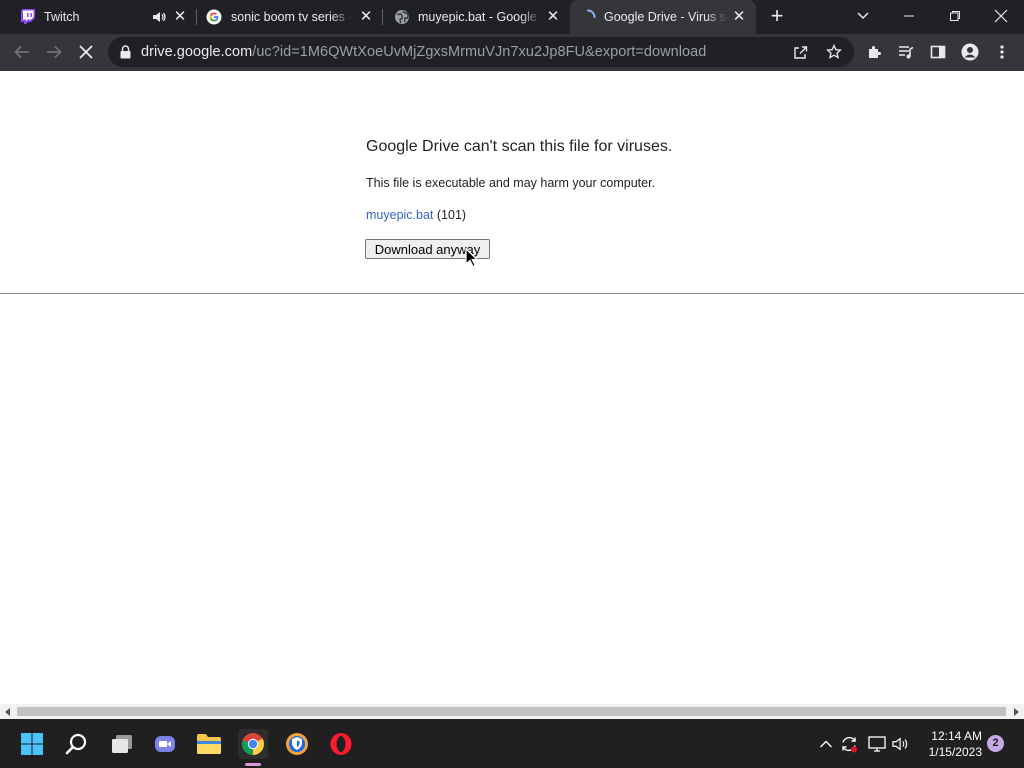 This screenshot has width=1024, height=768. What do you see at coordinates (22, 52) in the screenshot?
I see `back-arrow-icon` at bounding box center [22, 52].